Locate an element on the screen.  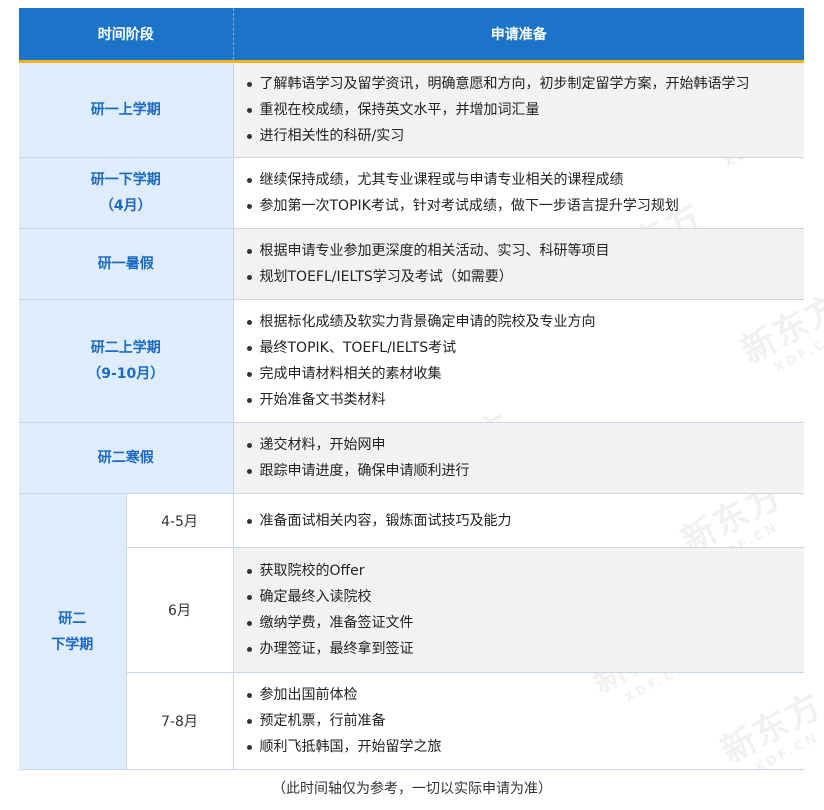
bullet-list: 递交材料，开始网申 跟踪申请进度，确保申请顺利进行 is located at coordinates (524, 458).